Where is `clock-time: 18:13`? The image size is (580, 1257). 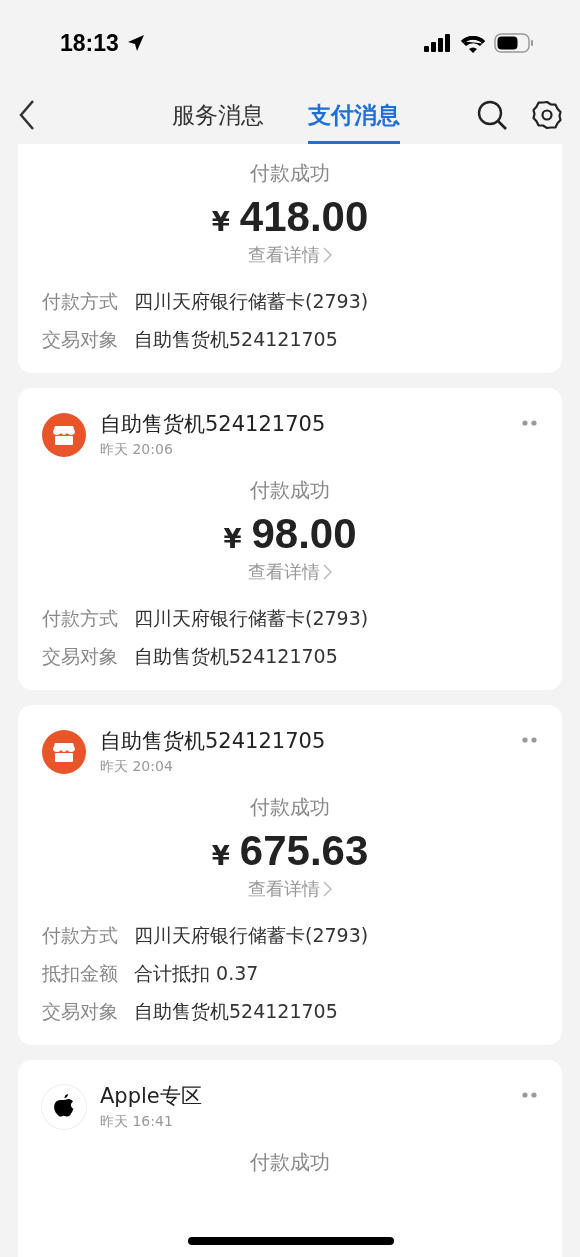
clock-time: 18:13 is located at coordinates (89, 43).